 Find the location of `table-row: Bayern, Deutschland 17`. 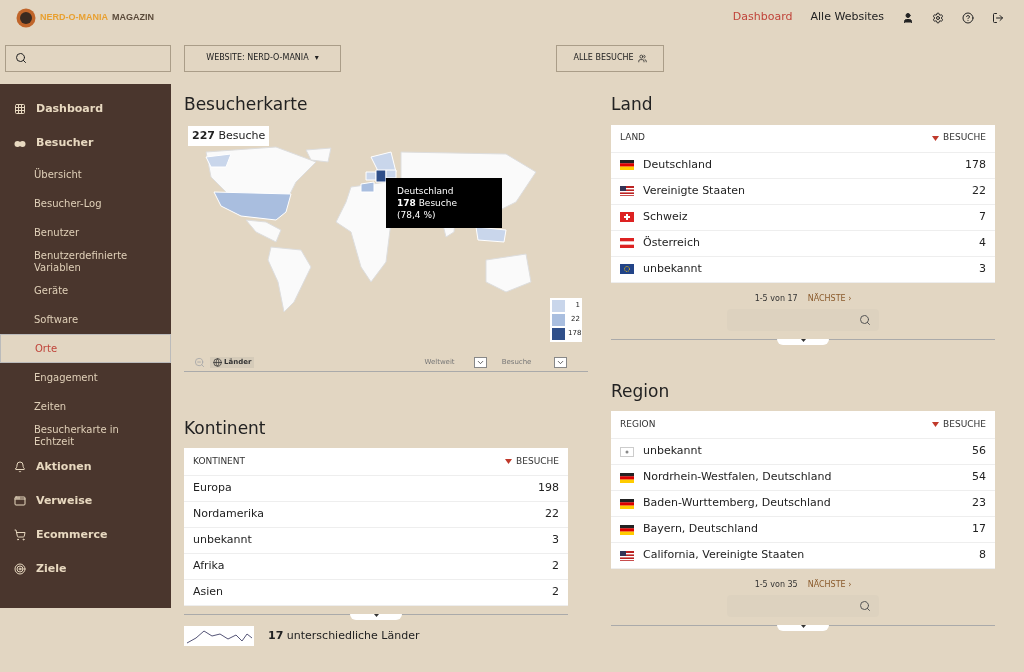

table-row: Bayern, Deutschland 17 is located at coordinates (803, 530).